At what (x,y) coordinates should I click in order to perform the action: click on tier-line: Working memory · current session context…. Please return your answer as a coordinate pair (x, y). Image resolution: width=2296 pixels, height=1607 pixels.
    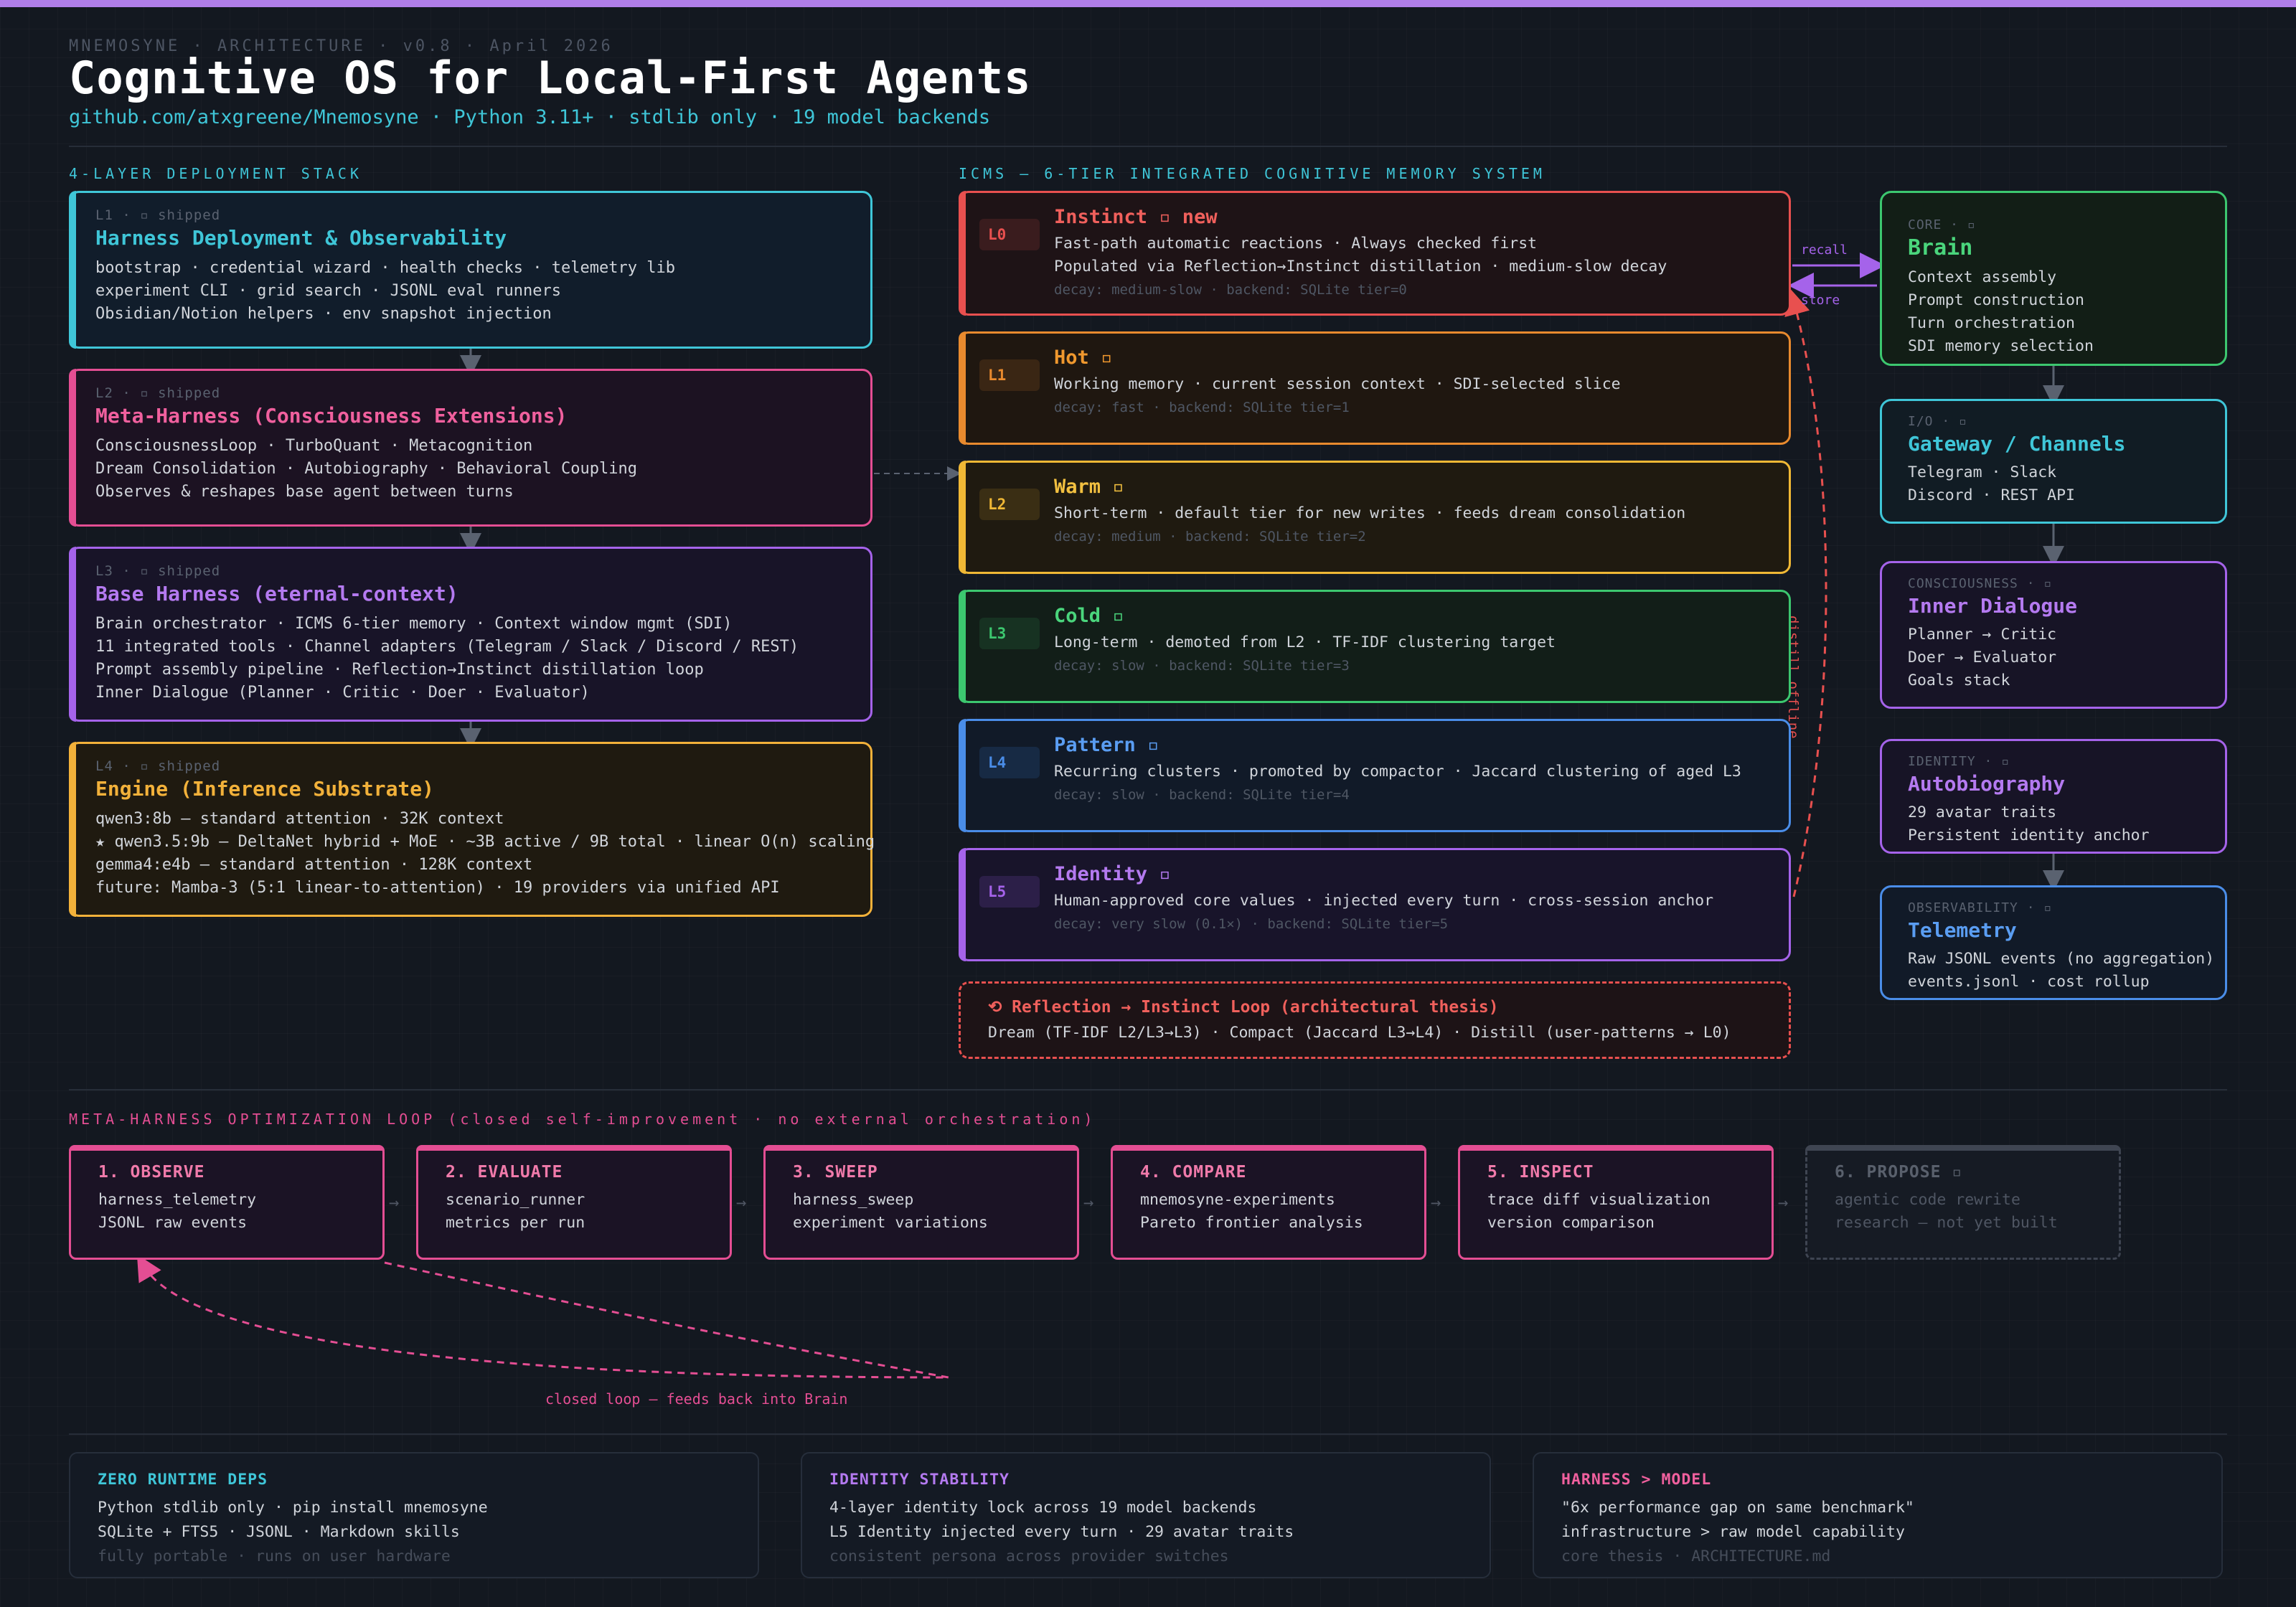
    Looking at the image, I should click on (1338, 384).